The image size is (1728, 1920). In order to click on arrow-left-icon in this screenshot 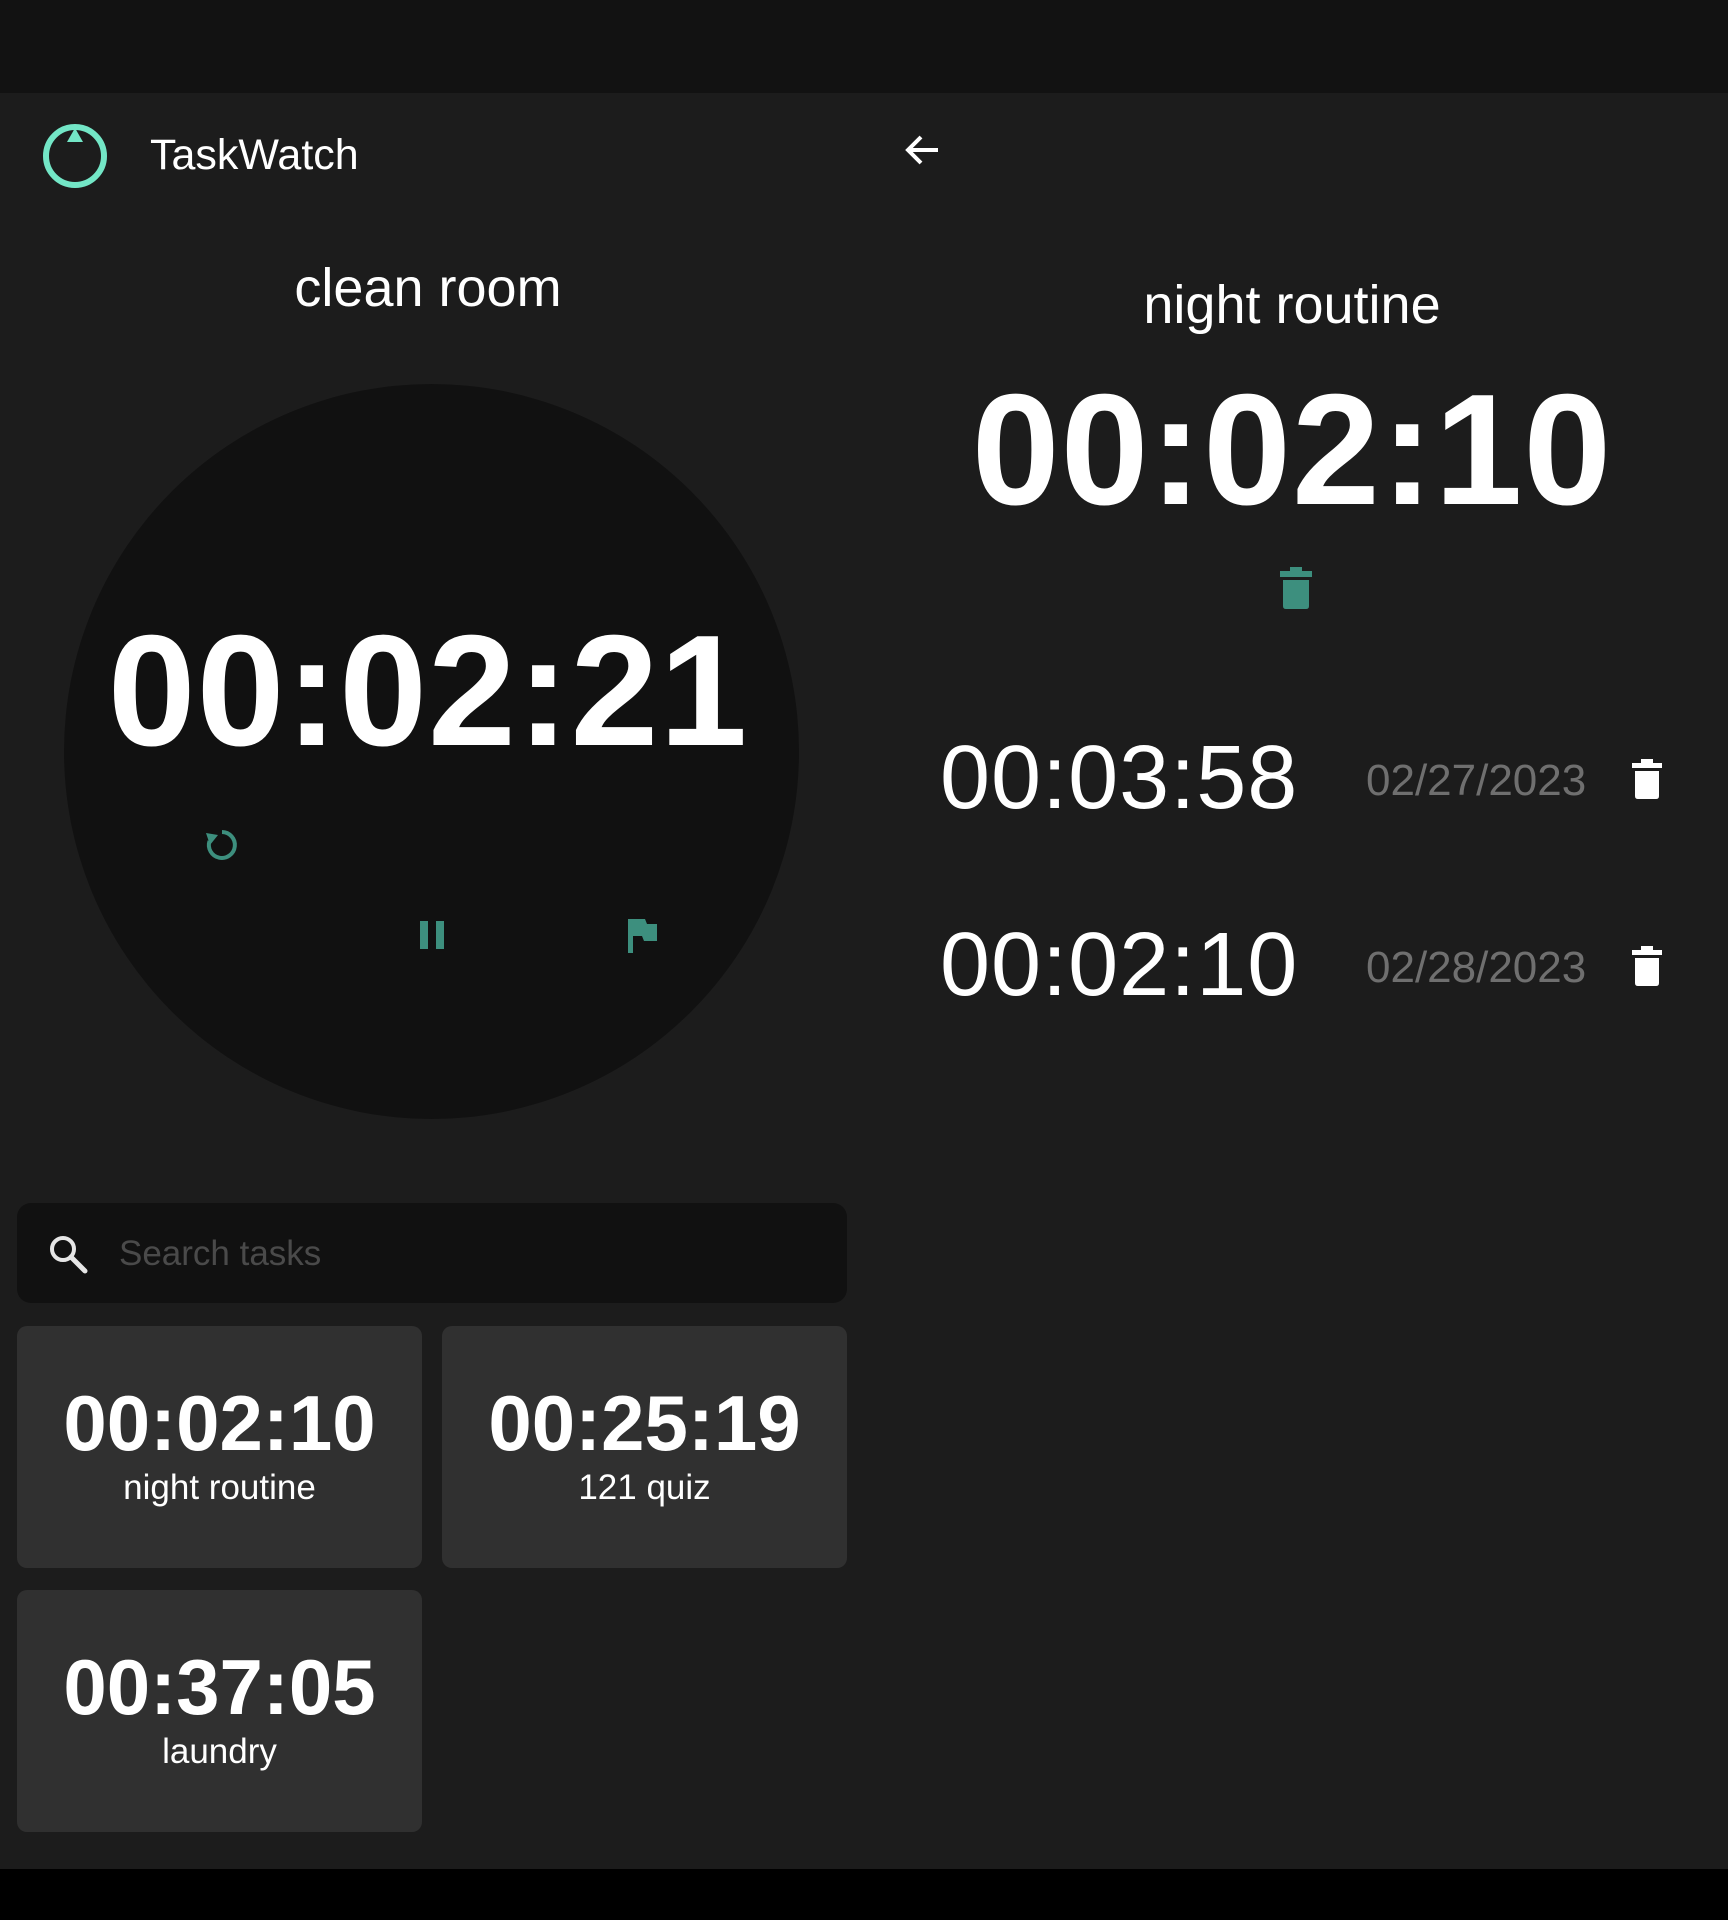, I will do `click(921, 150)`.